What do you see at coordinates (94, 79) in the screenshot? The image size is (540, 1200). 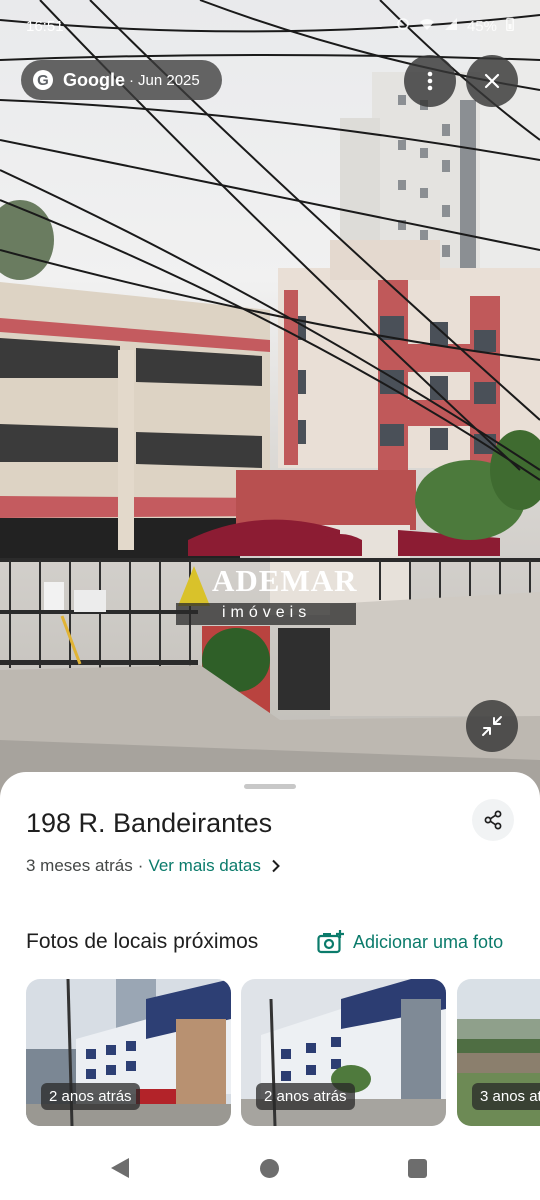 I see `source-name: Google` at bounding box center [94, 79].